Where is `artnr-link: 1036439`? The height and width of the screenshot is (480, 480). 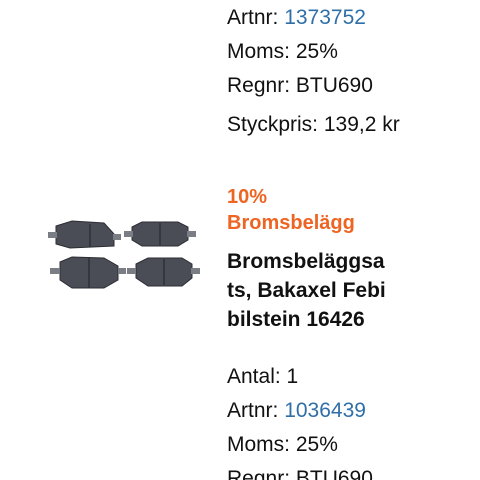
artnr-link: 1036439 is located at coordinates (325, 410).